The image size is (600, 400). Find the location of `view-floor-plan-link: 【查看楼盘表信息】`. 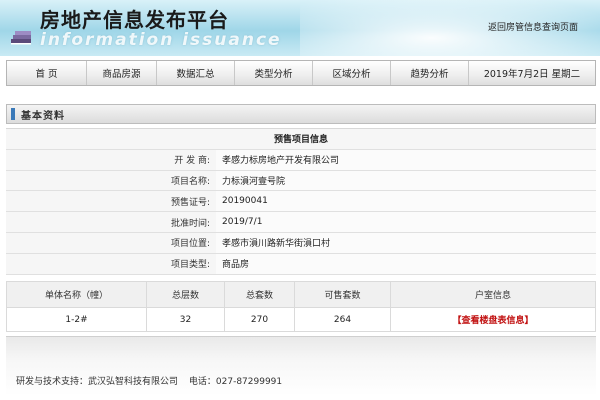

view-floor-plan-link: 【查看楼盘表信息】 is located at coordinates (492, 321).